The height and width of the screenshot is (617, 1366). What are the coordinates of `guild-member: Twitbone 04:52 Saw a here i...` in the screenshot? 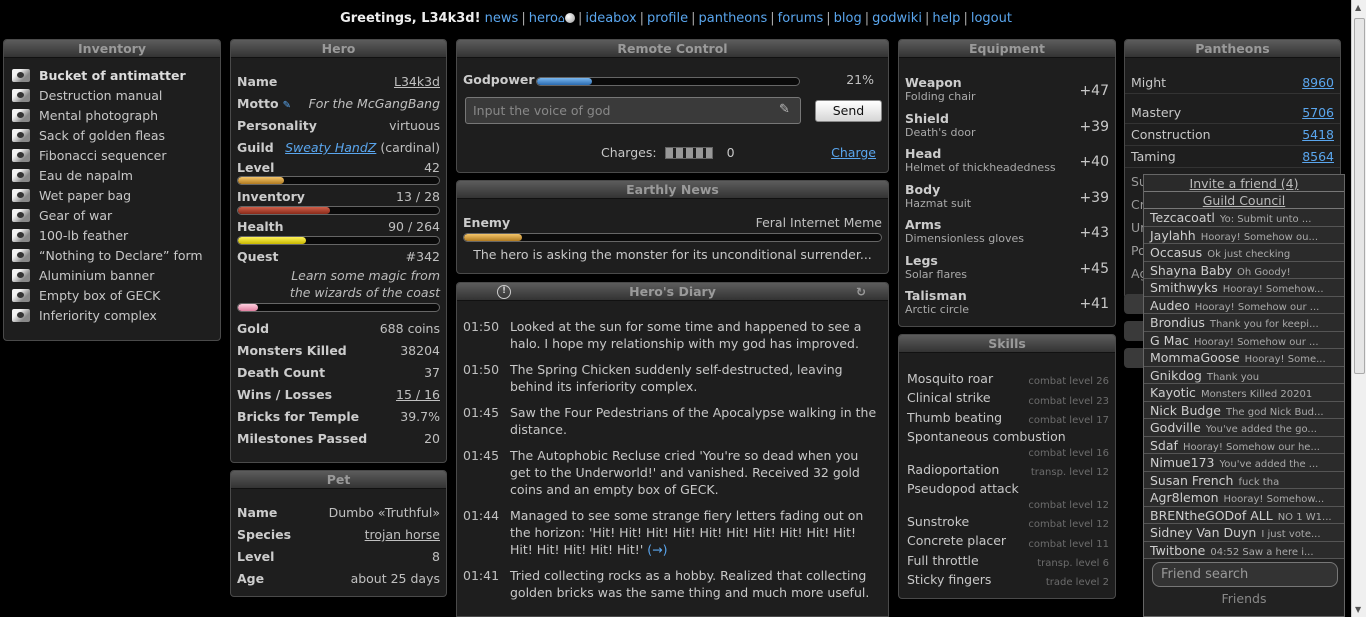 It's located at (1244, 550).